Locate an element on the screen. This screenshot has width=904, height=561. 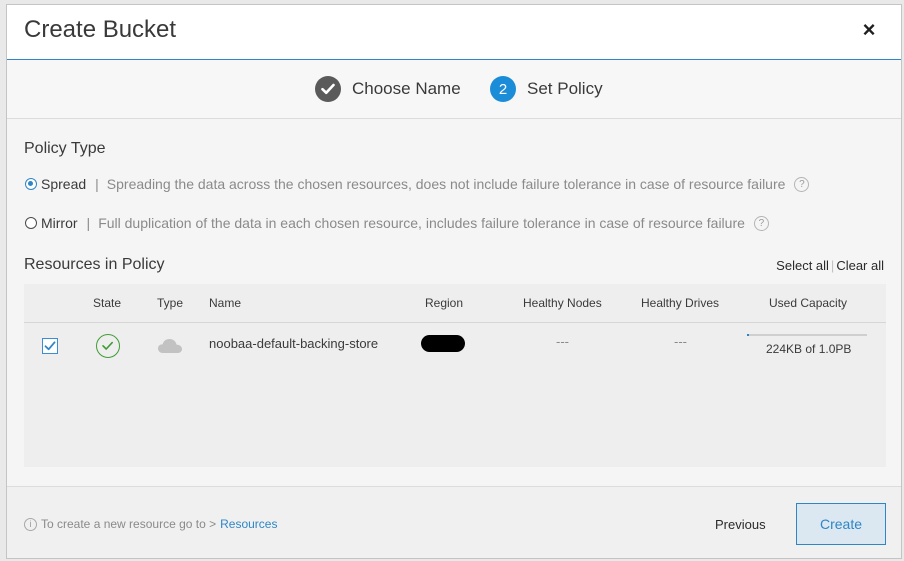
spread-radio is located at coordinates (31, 184).